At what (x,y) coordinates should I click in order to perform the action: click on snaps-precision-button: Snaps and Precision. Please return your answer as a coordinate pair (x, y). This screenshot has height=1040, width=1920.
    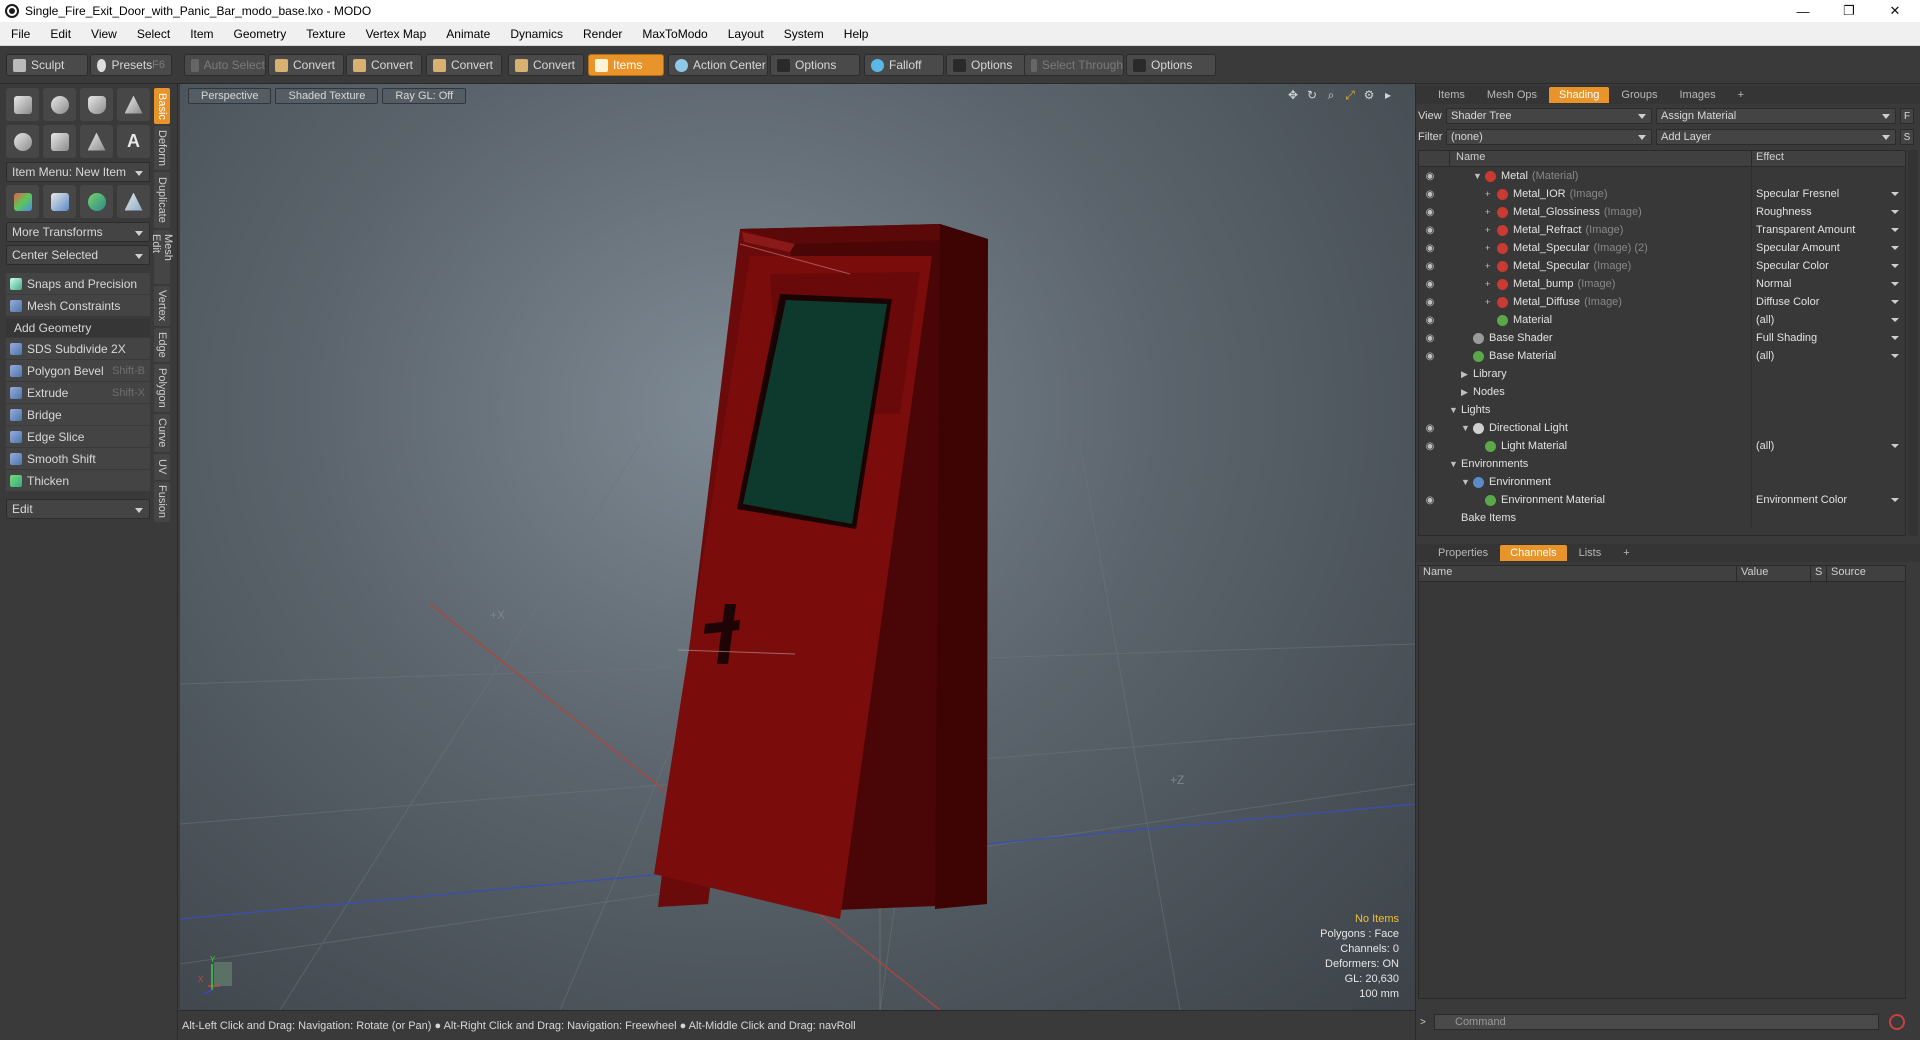
    Looking at the image, I should click on (78, 283).